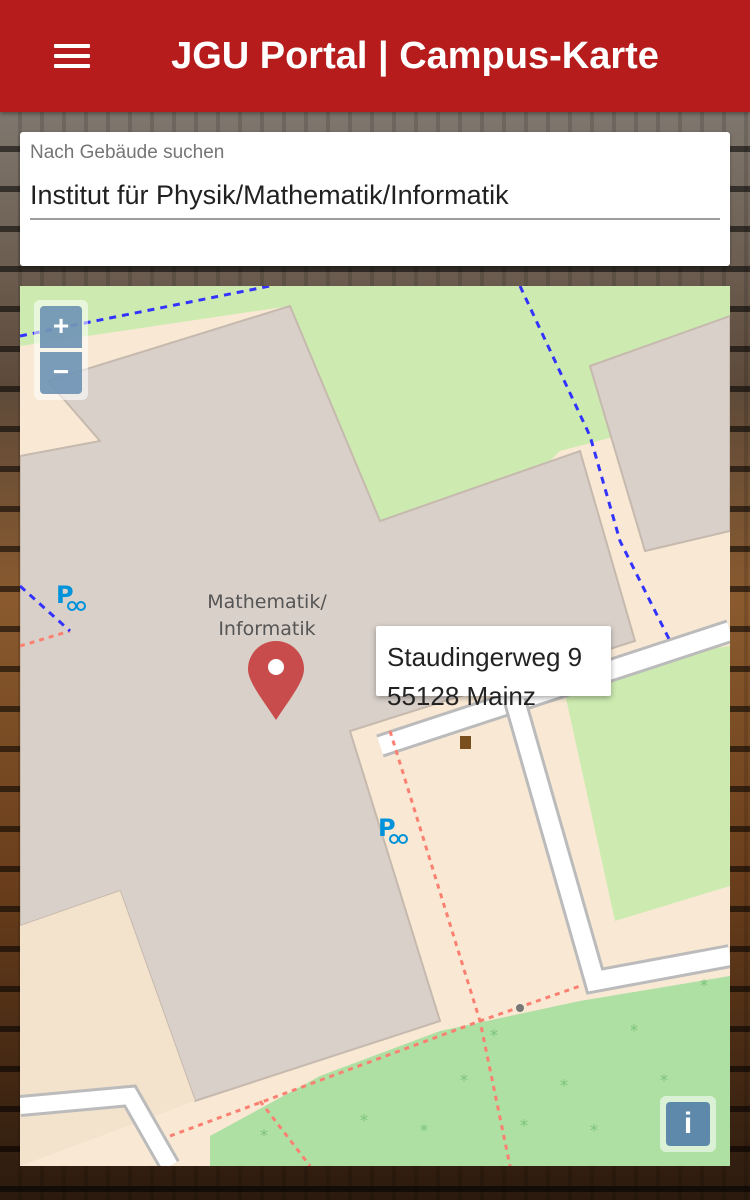  Describe the element at coordinates (485, 657) in the screenshot. I see `popup-street: Staudingerweg 9` at that location.